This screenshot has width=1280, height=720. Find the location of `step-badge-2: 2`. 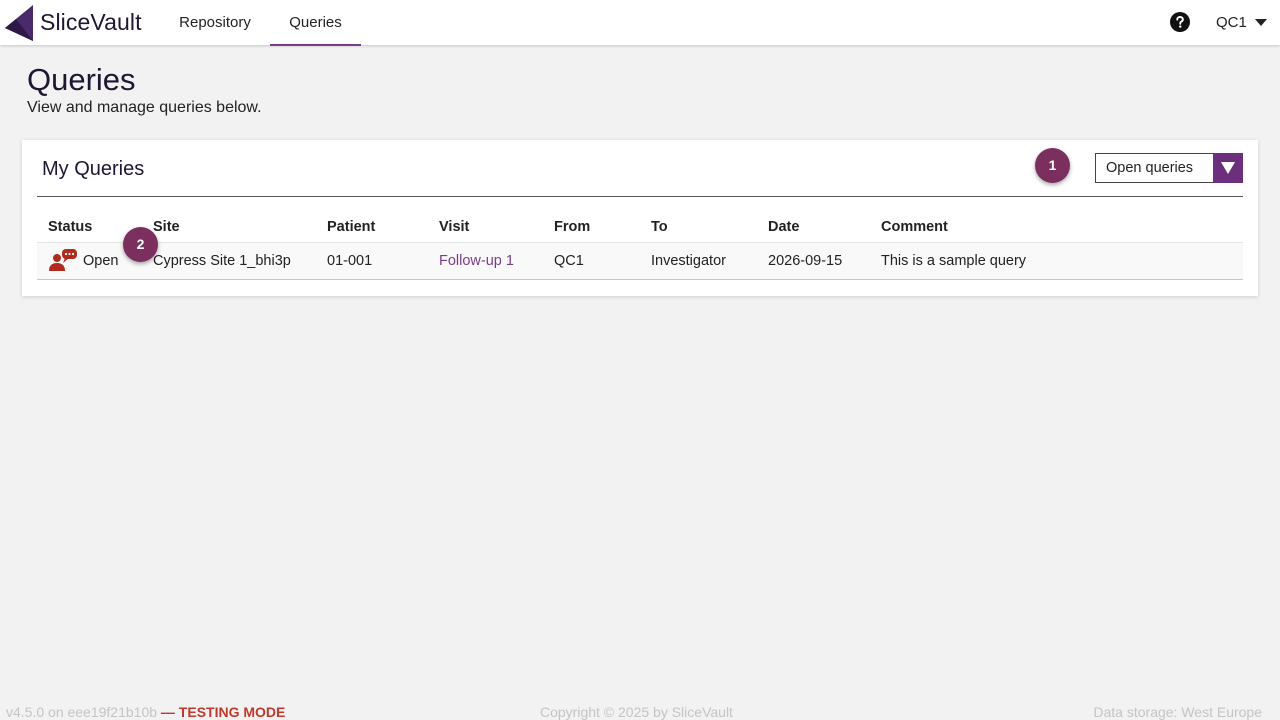

step-badge-2: 2 is located at coordinates (140, 244).